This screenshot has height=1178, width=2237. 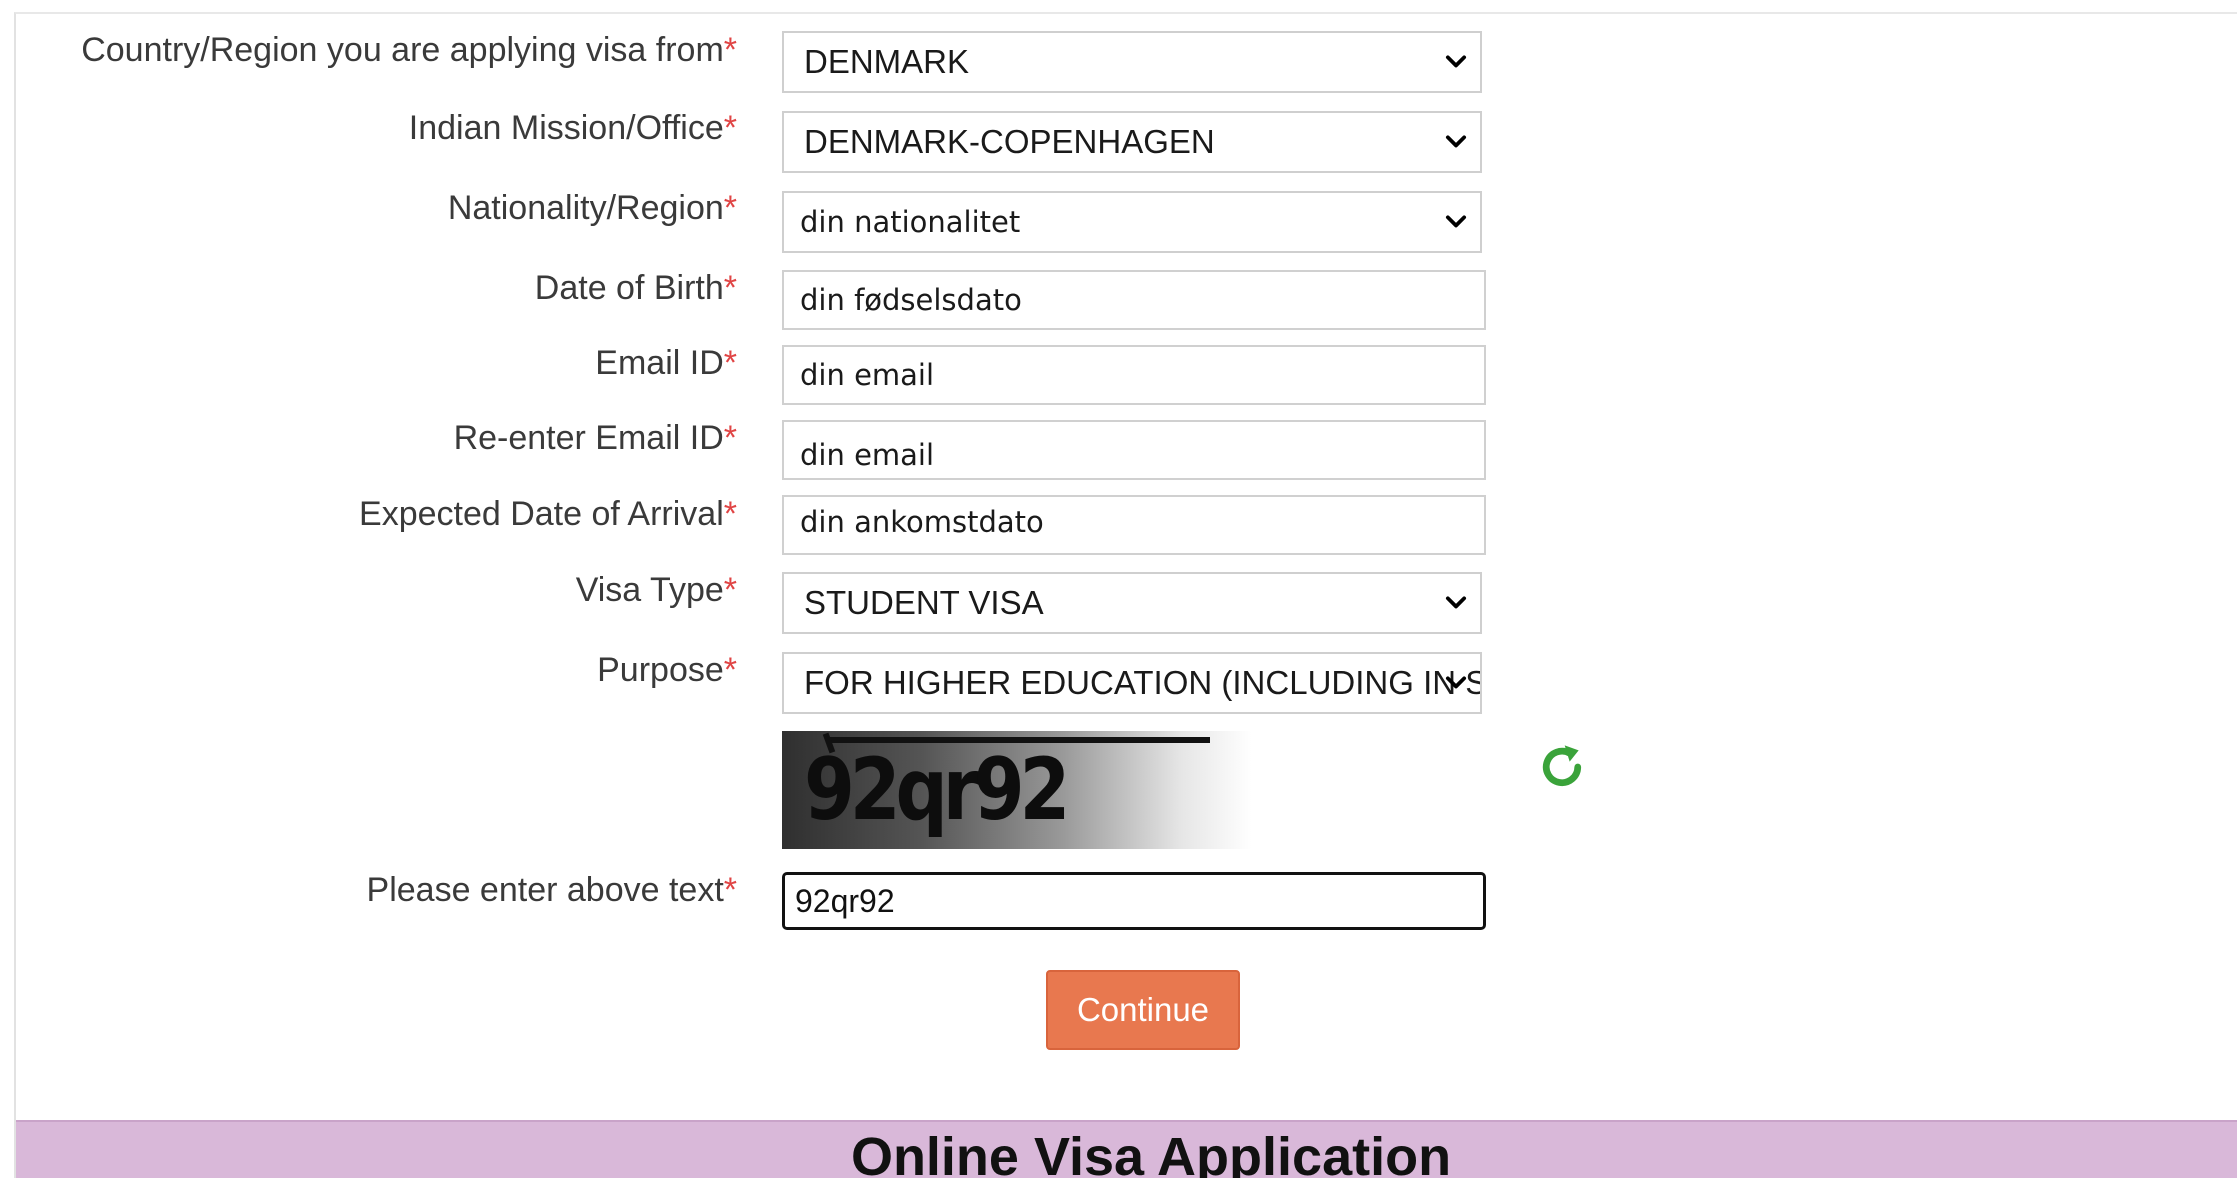 What do you see at coordinates (666, 363) in the screenshot?
I see `email-label: Email ID*` at bounding box center [666, 363].